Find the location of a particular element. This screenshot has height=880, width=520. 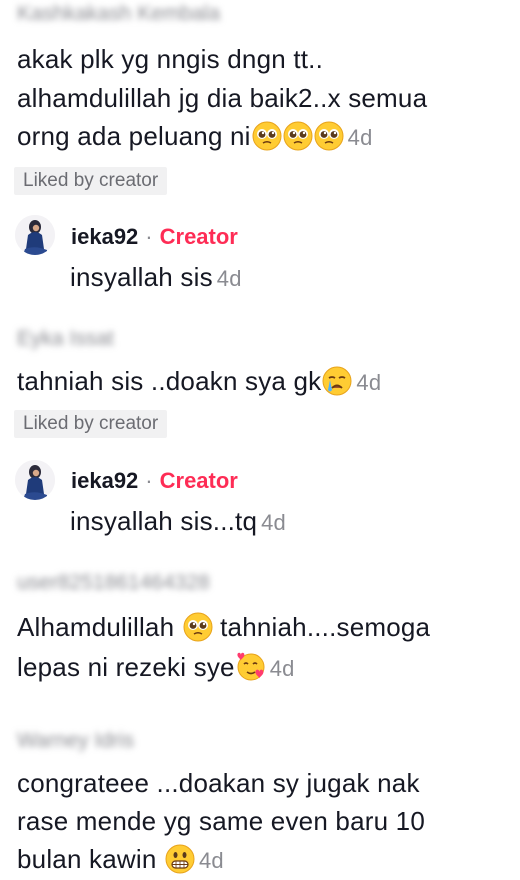

comment-username: user8251861464328 is located at coordinates (113, 583).